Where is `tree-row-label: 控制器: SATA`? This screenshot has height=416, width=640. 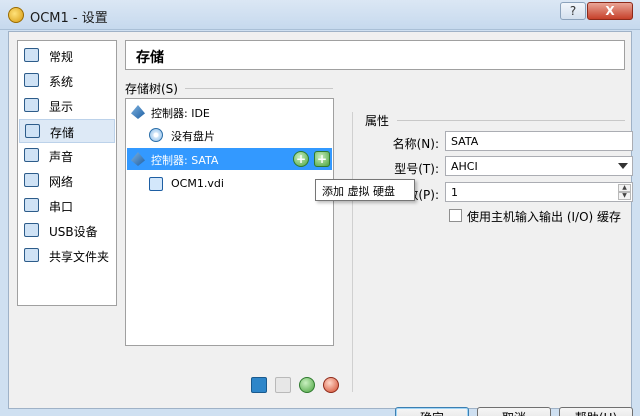
tree-row-label: 控制器: SATA is located at coordinates (185, 160).